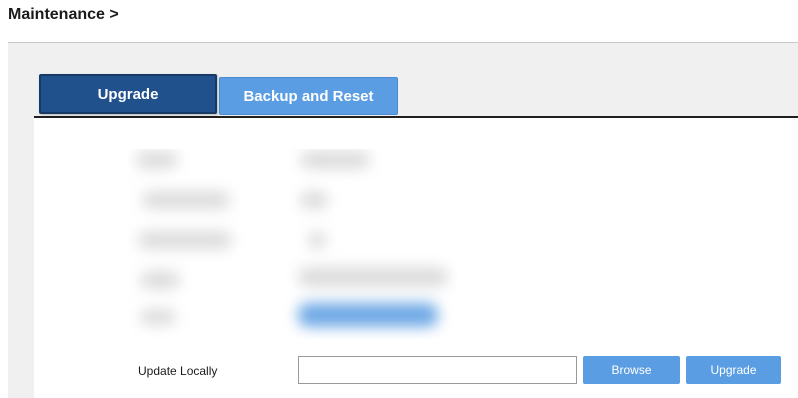 This screenshot has width=798, height=398. What do you see at coordinates (416, 117) in the screenshot?
I see `tab-underline` at bounding box center [416, 117].